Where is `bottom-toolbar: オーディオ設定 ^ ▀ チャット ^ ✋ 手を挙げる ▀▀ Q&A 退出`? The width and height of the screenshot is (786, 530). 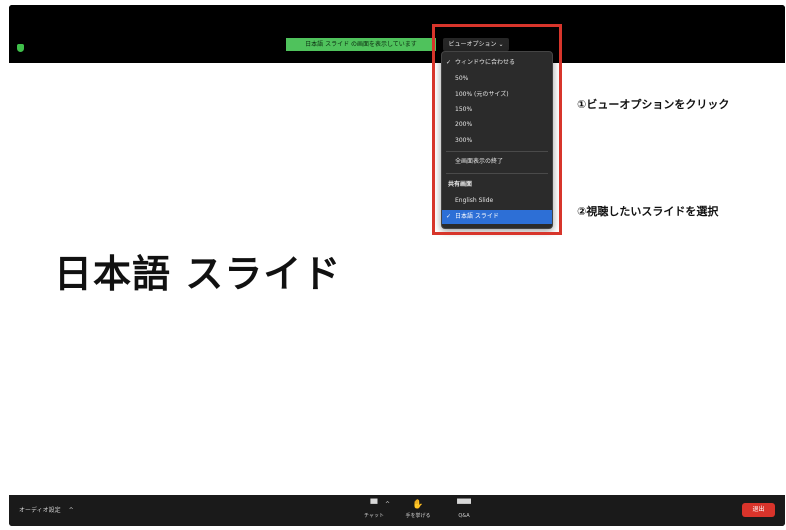
bottom-toolbar: オーディオ設定 ^ ▀ チャット ^ ✋ 手を挙げる ▀▀ Q&A 退出 is located at coordinates (397, 510).